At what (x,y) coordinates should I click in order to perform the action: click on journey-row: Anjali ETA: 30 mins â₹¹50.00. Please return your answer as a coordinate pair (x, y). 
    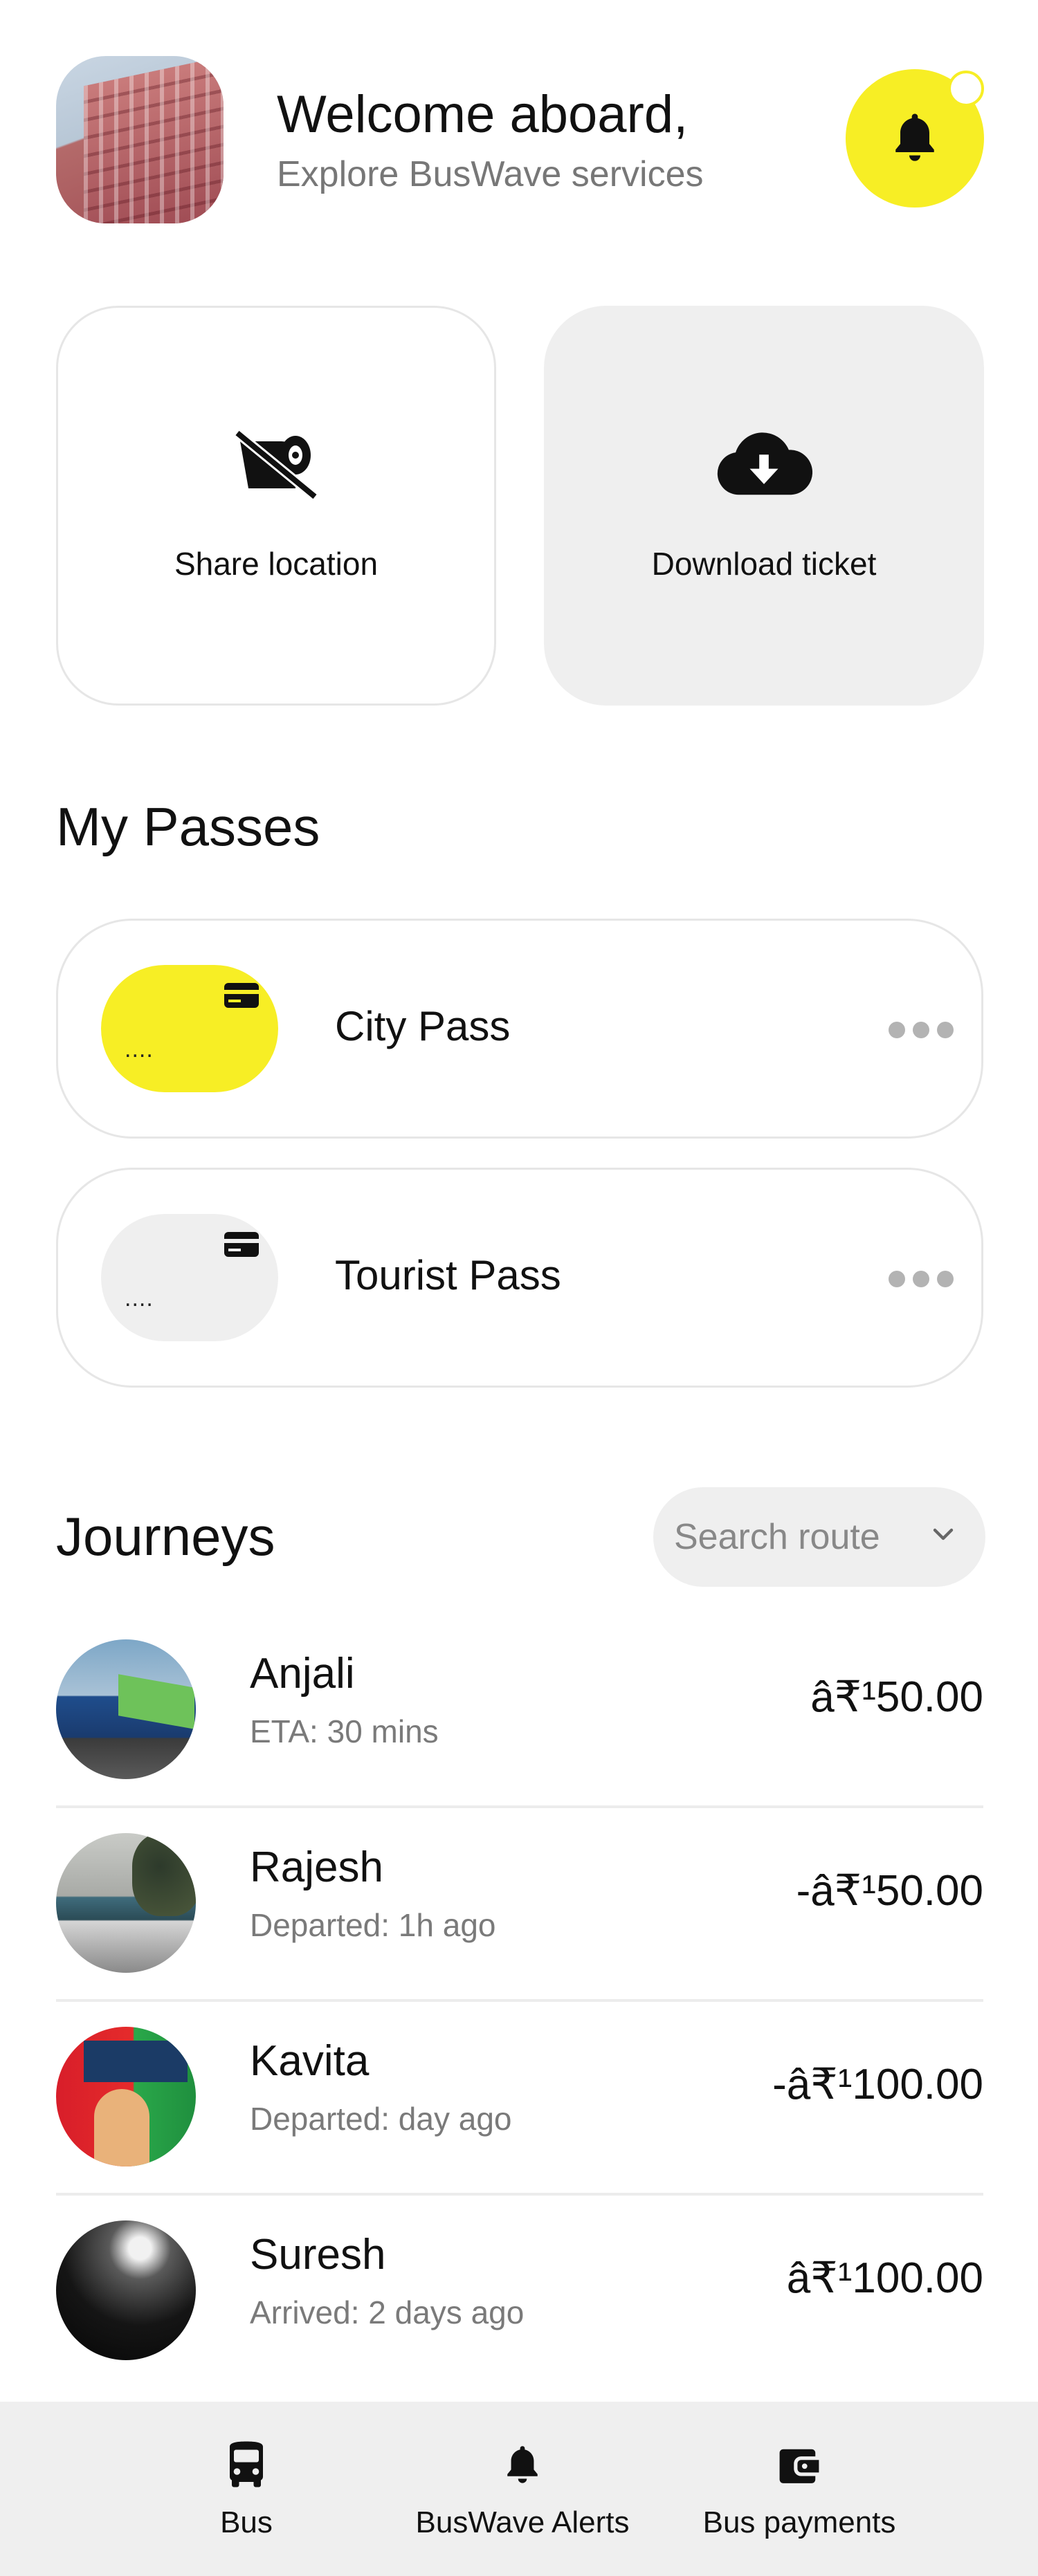
    Looking at the image, I should click on (519, 1713).